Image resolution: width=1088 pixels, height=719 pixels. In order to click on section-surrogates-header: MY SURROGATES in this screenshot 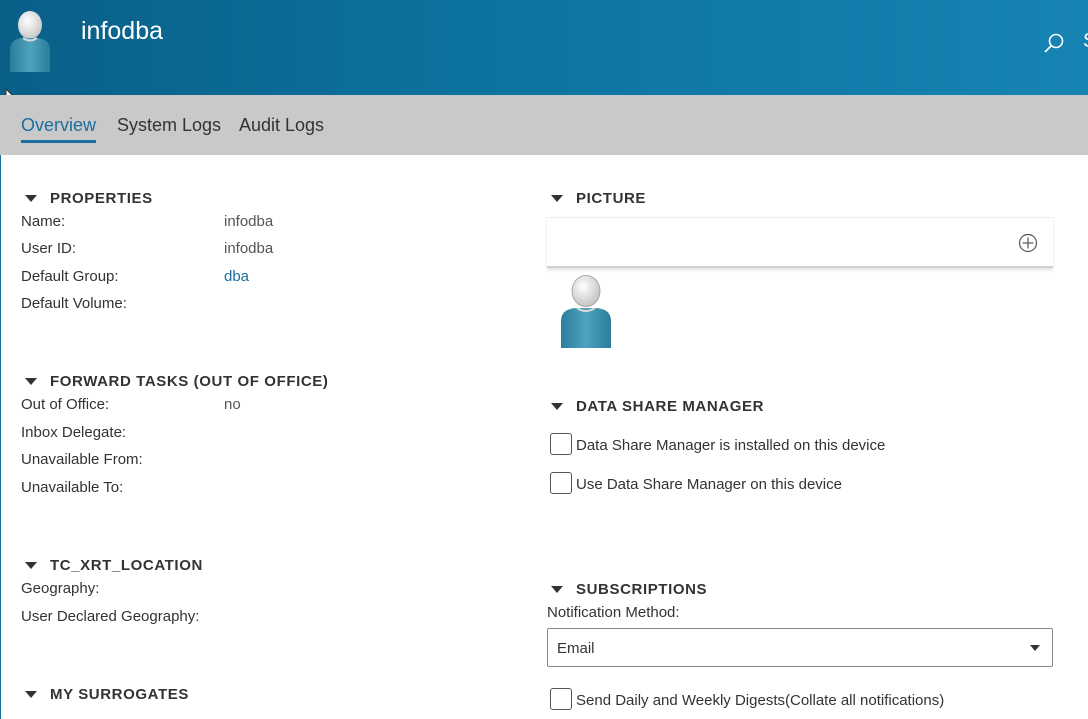, I will do `click(107, 694)`.